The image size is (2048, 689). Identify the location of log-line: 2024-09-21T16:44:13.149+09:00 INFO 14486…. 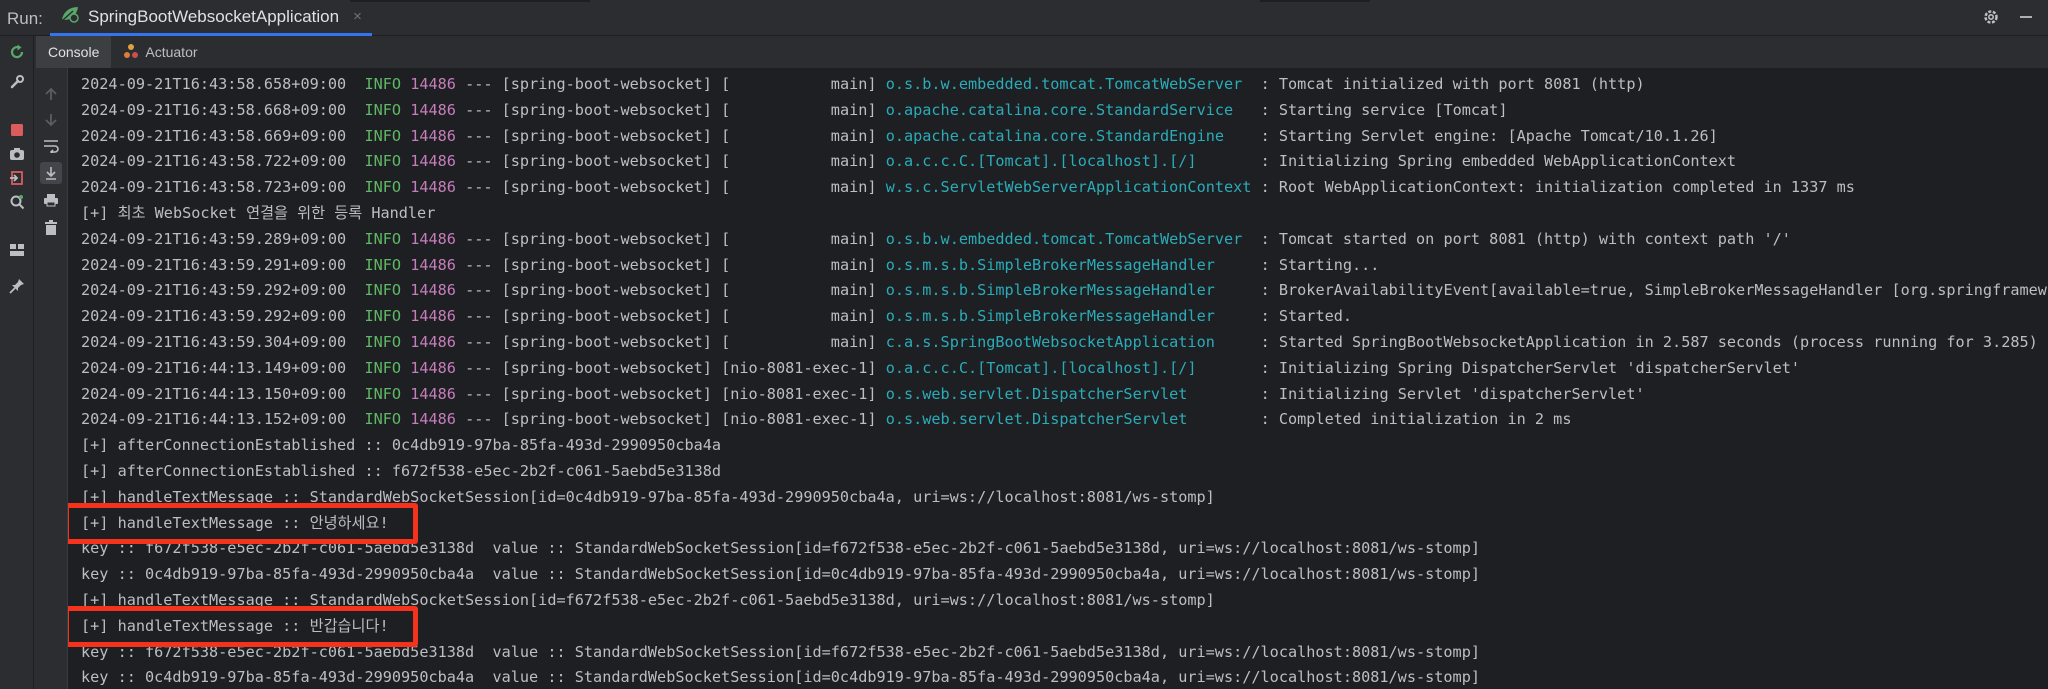
(1064, 369).